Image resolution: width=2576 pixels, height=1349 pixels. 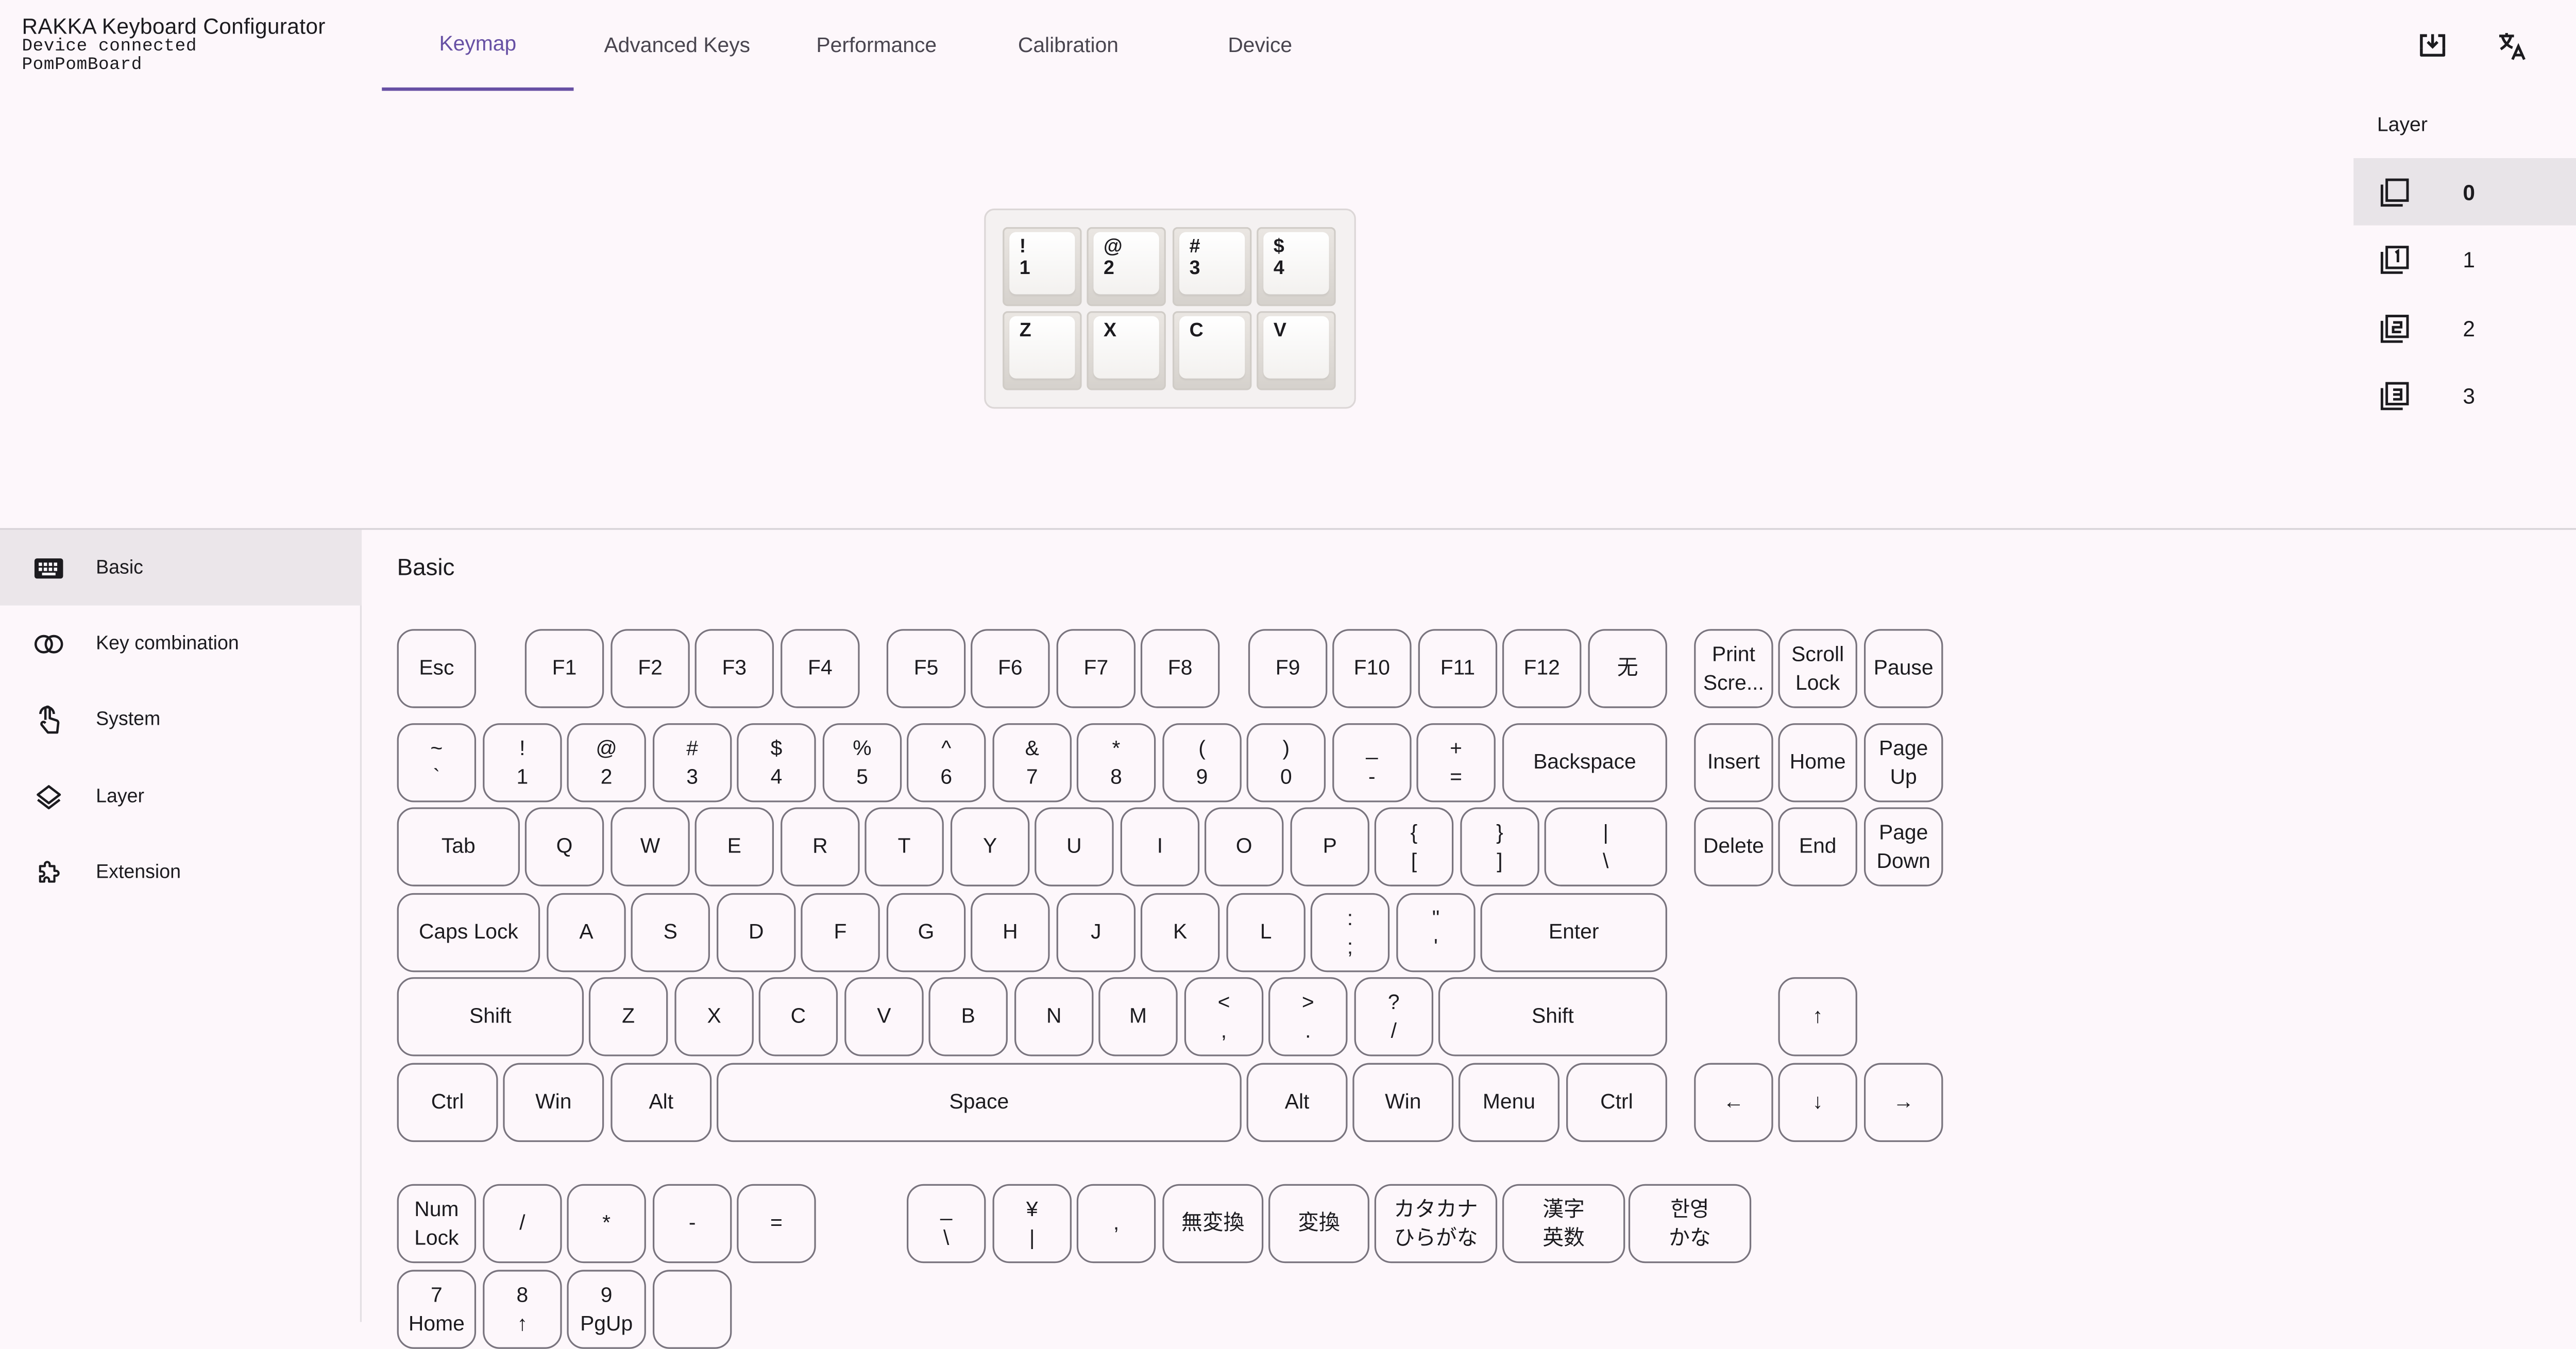 What do you see at coordinates (1032, 1223) in the screenshot?
I see `keycode-button: ¥ |` at bounding box center [1032, 1223].